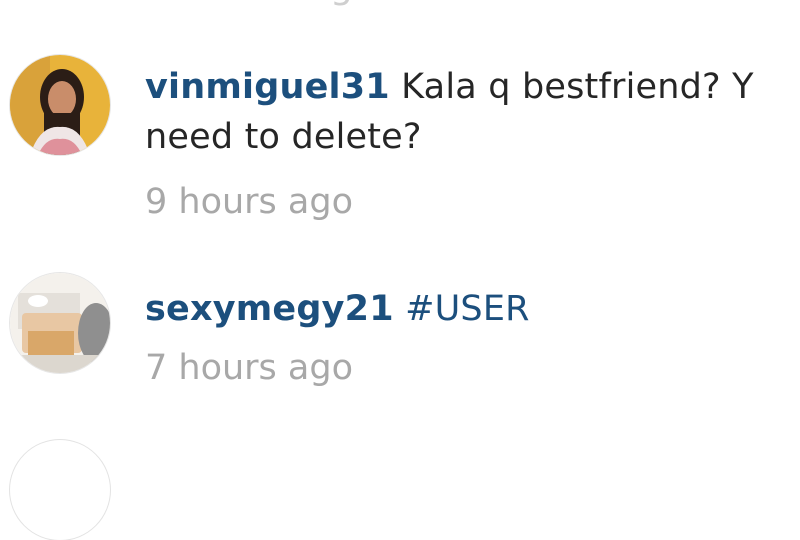 The width and height of the screenshot is (800, 540). What do you see at coordinates (360, 3) in the screenshot?
I see `previous-comment-fragment: g` at bounding box center [360, 3].